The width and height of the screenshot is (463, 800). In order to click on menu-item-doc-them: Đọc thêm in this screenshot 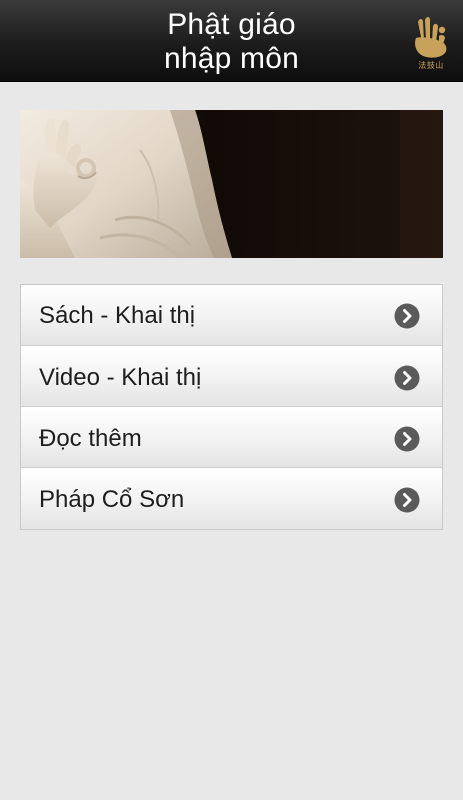, I will do `click(231, 437)`.